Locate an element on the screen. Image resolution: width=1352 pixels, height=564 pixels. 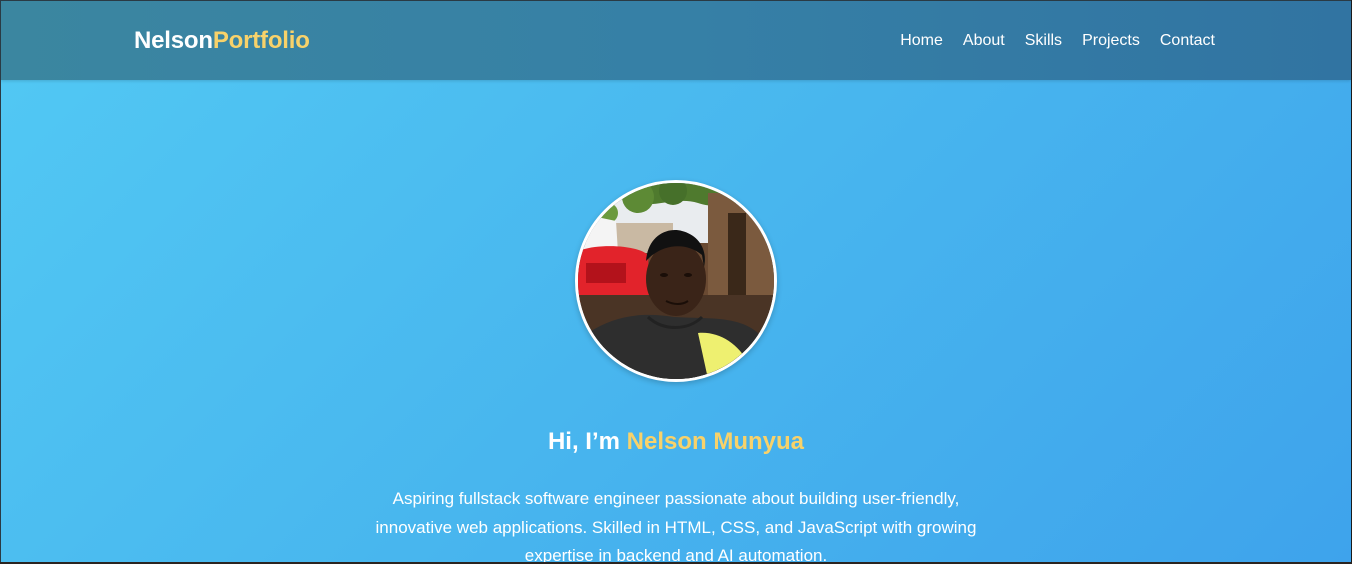
nav-link-contact: Contact is located at coordinates (1187, 41).